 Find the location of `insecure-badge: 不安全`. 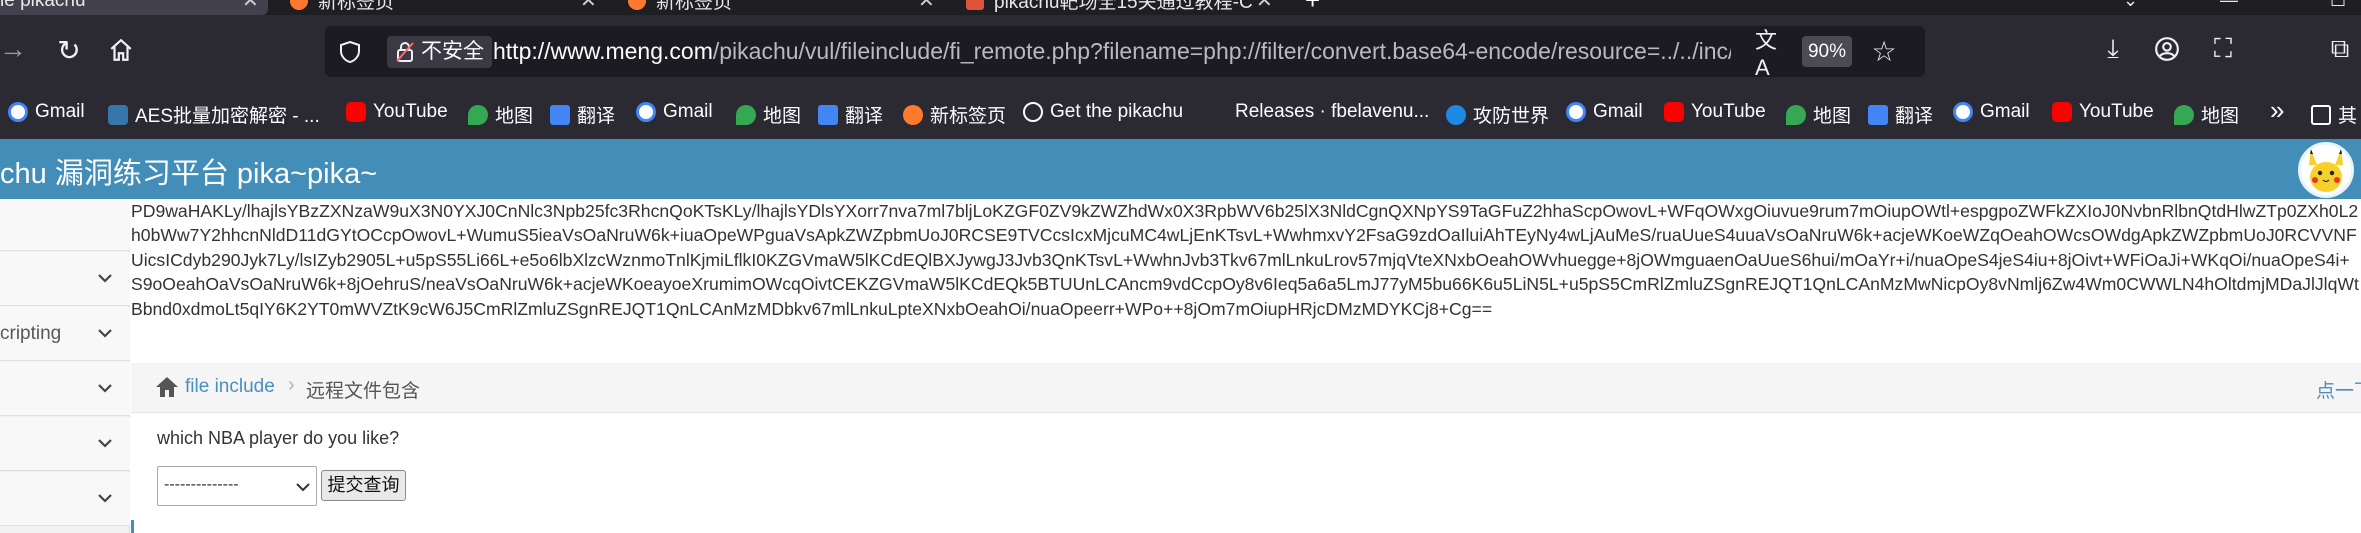

insecure-badge: 不安全 is located at coordinates (439, 52).